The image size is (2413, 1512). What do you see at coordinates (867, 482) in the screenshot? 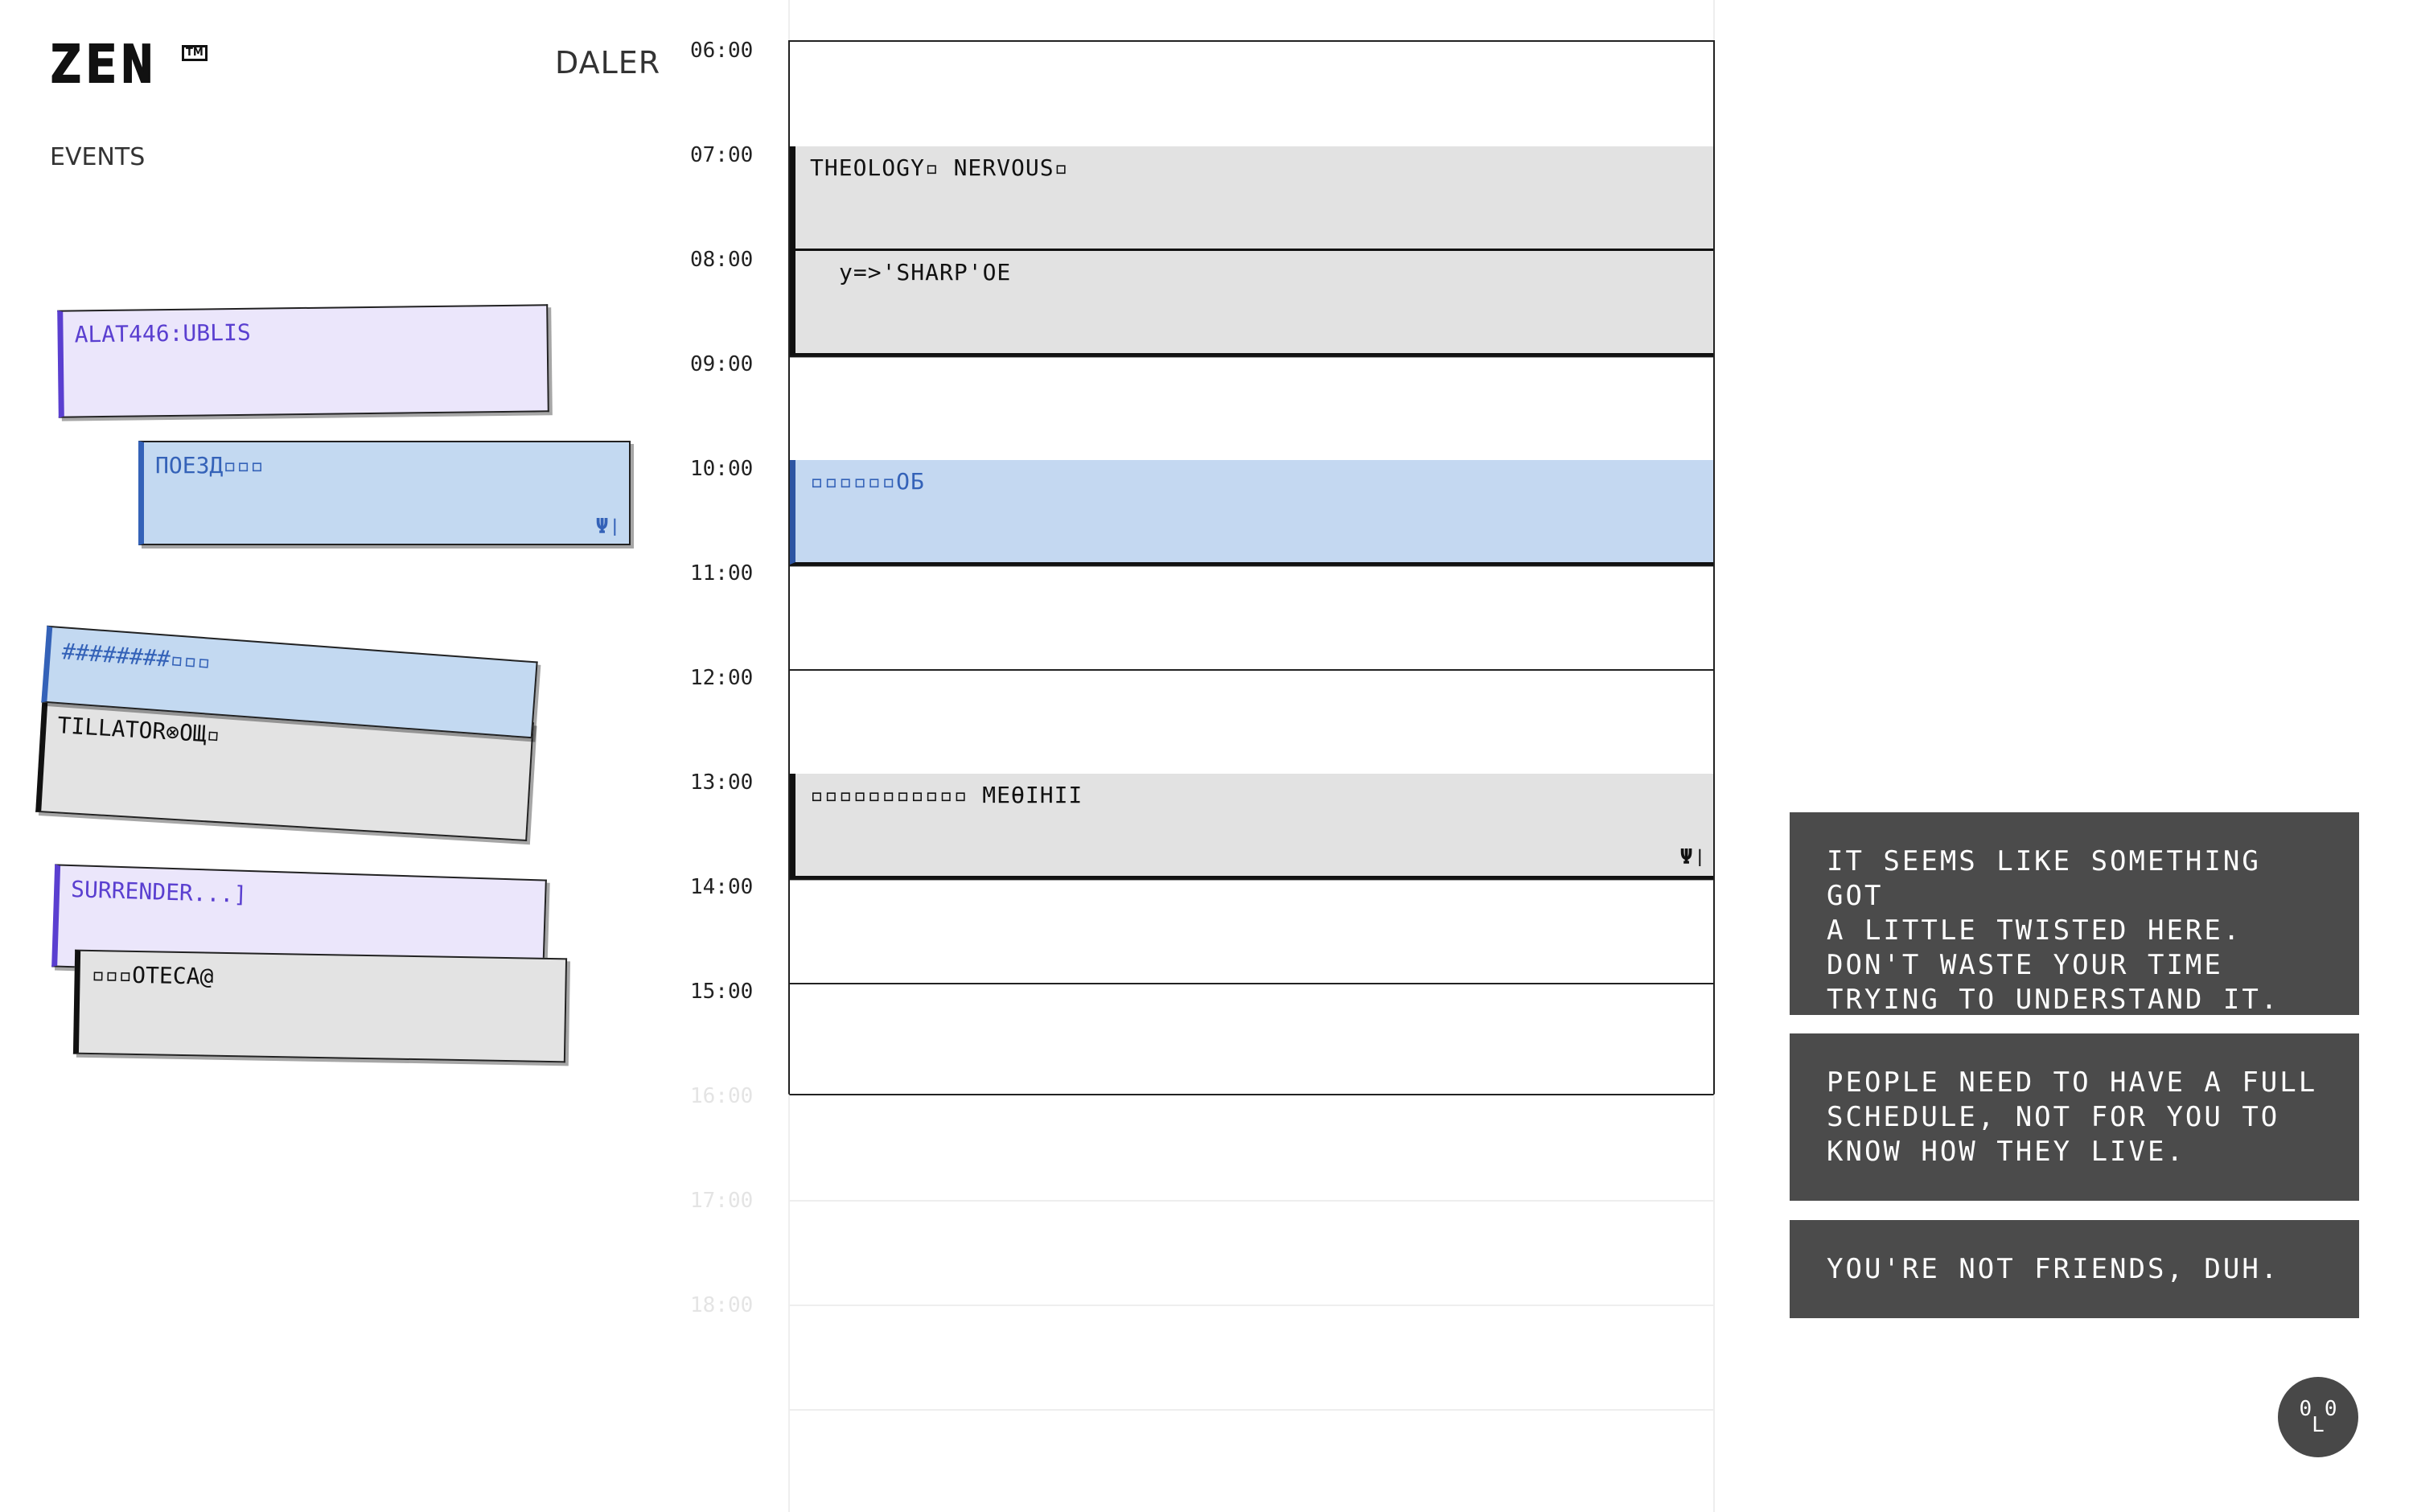
I see `event-label: ▫▫▫▫▫▫OБ` at bounding box center [867, 482].